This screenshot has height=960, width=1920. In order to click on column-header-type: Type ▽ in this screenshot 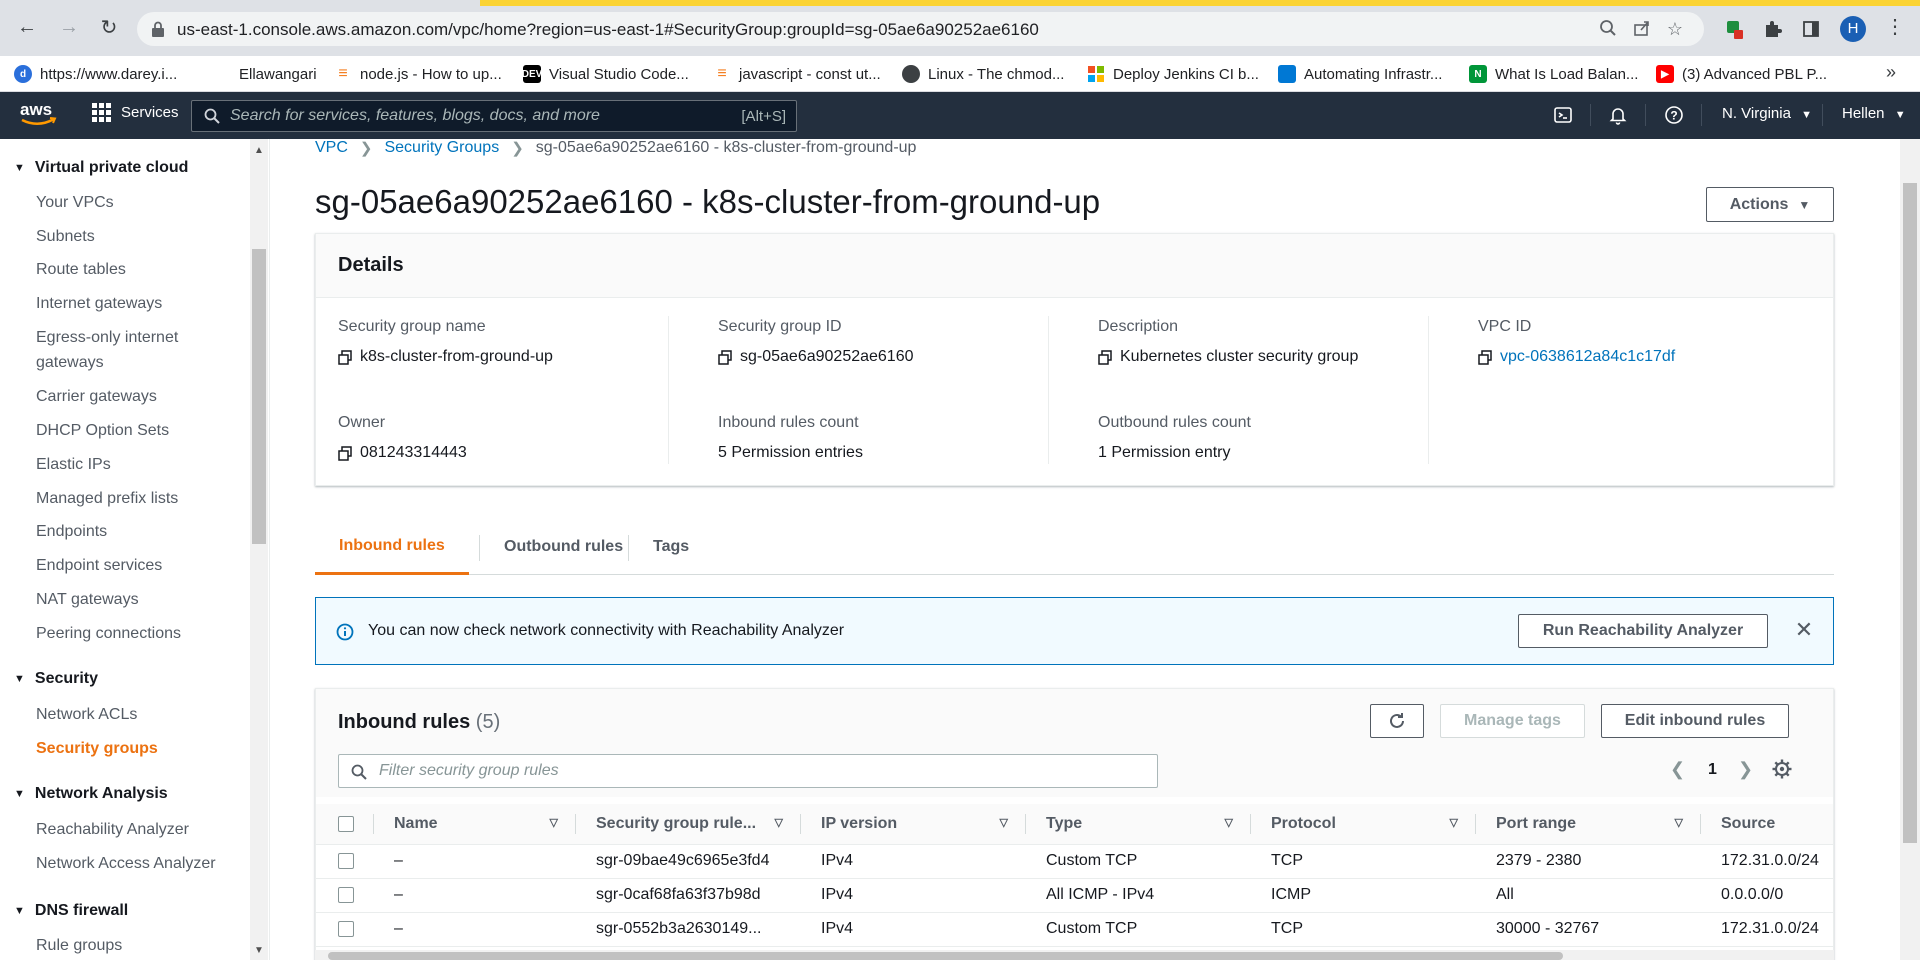, I will do `click(1138, 824)`.